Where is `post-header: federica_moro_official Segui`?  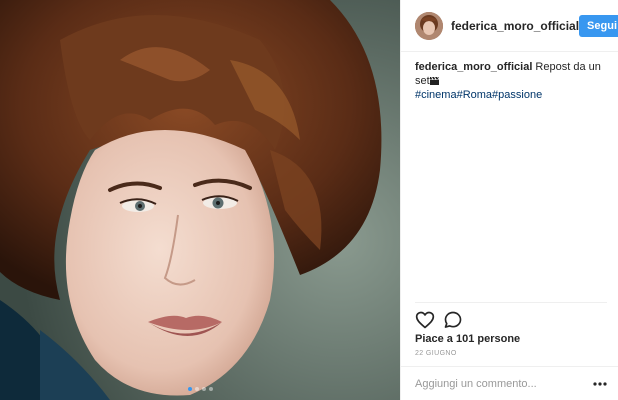 post-header: federica_moro_official Segui is located at coordinates (509, 26).